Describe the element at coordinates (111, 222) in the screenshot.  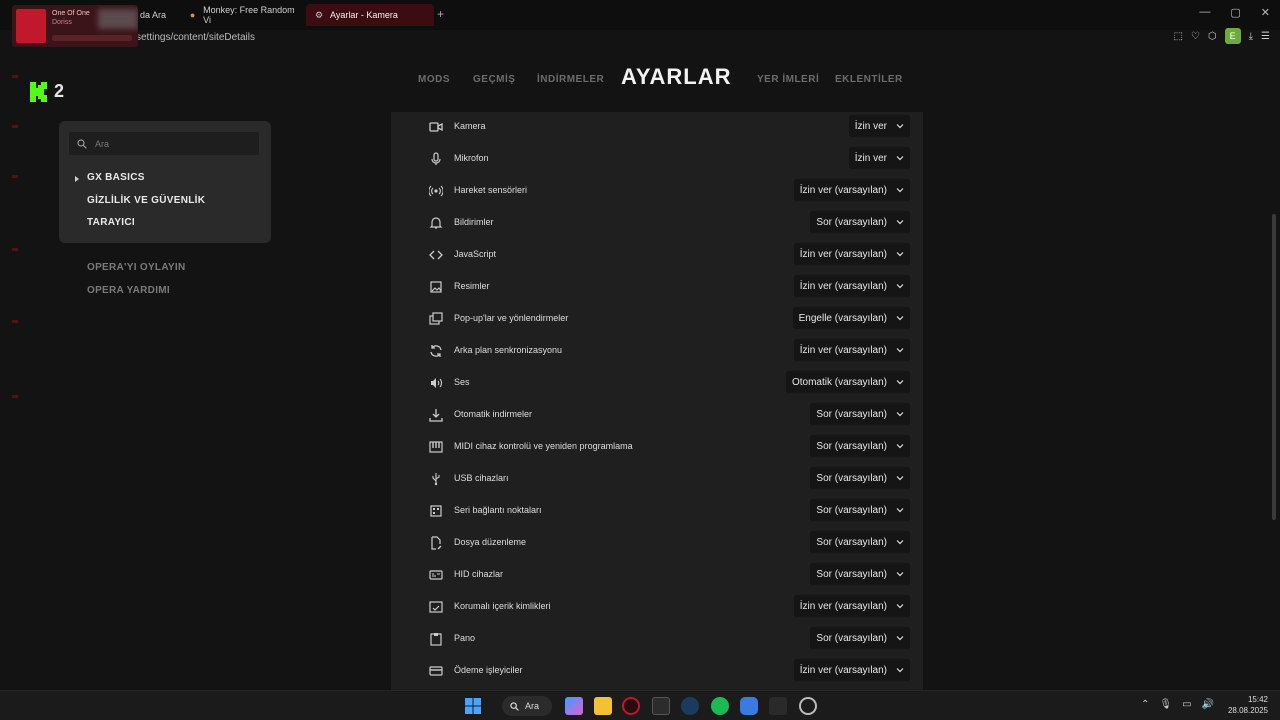
I see `sidebar-item-browser: TARAYICI` at that location.